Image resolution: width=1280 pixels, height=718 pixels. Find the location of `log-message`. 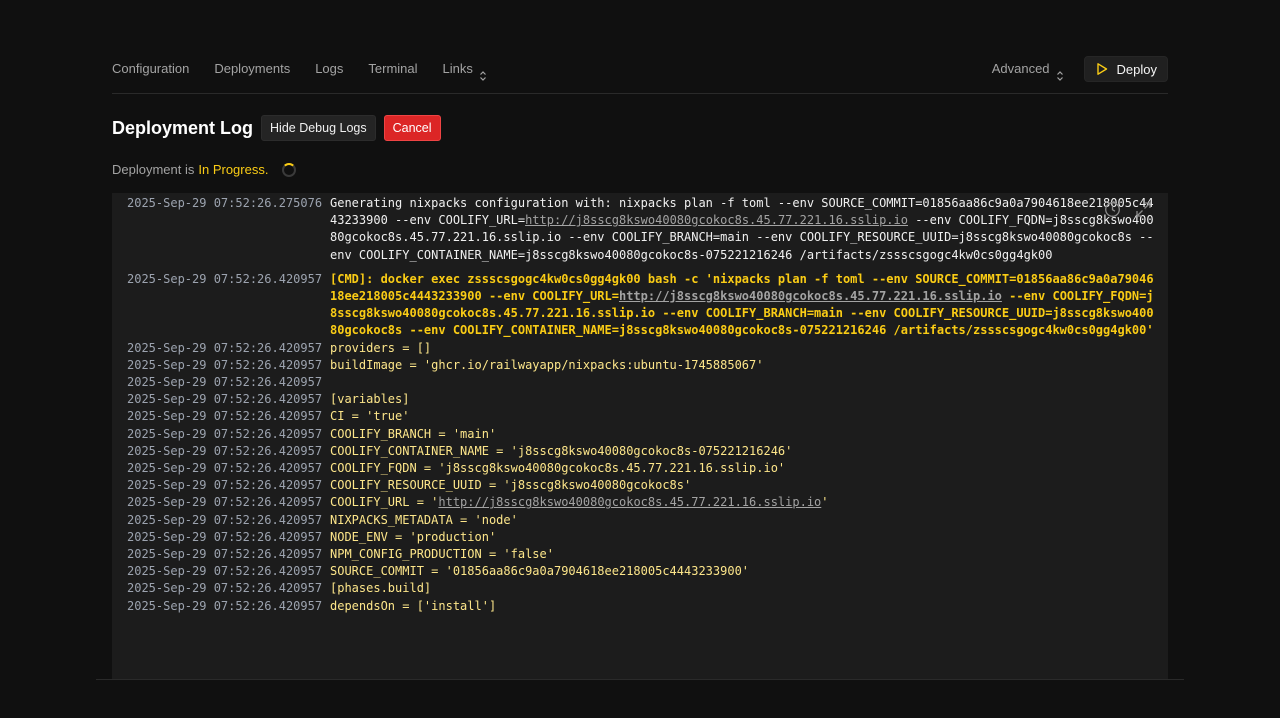

log-message is located at coordinates (745, 382).